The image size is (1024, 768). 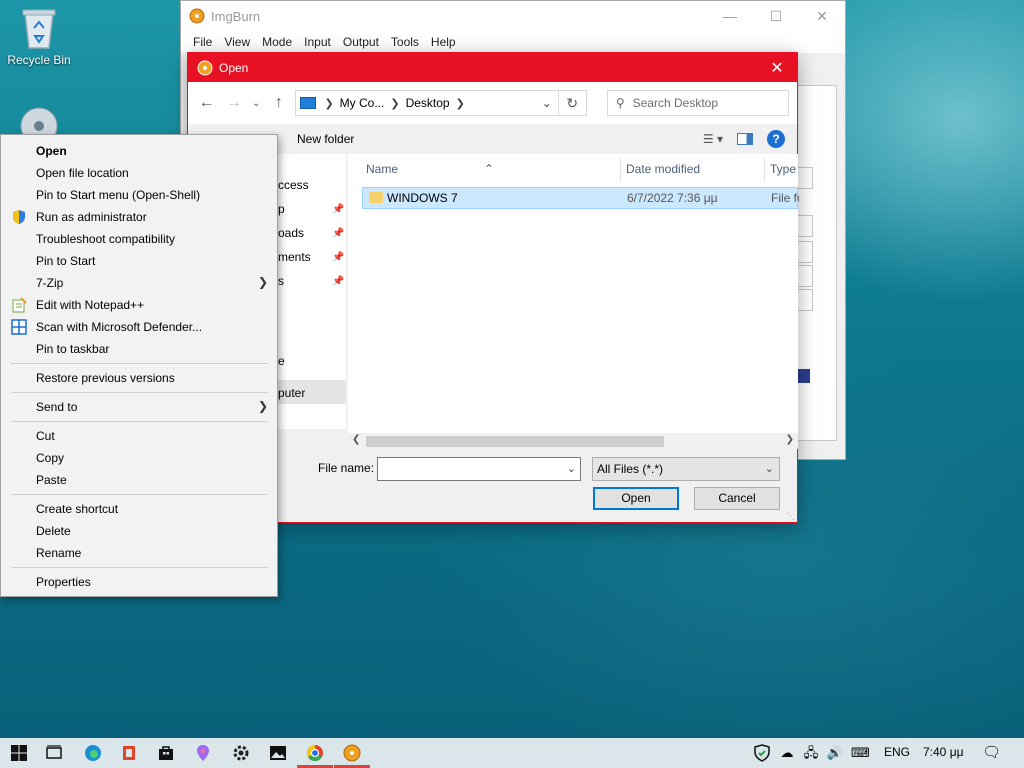 What do you see at coordinates (118, 195) in the screenshot?
I see `menu-item-pin-start-open-shell: Pin to Start menu (Open-Shell)` at bounding box center [118, 195].